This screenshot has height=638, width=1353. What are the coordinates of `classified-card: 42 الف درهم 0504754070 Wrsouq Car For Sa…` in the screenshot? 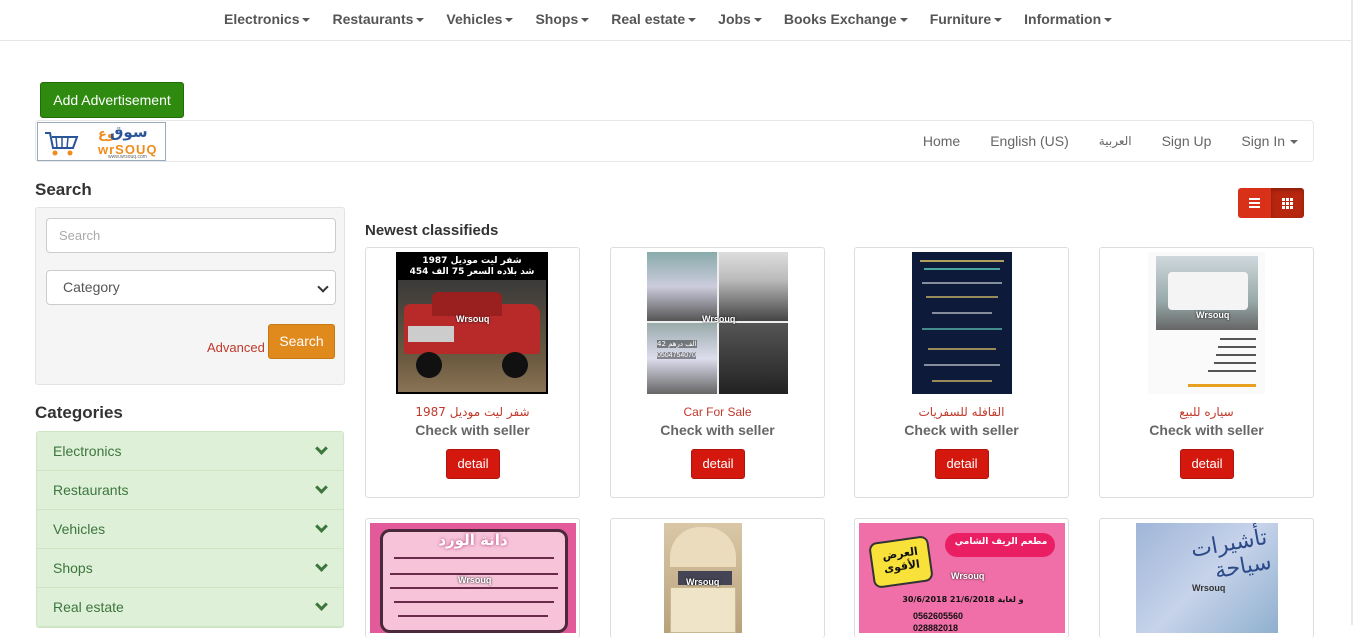 It's located at (717, 372).